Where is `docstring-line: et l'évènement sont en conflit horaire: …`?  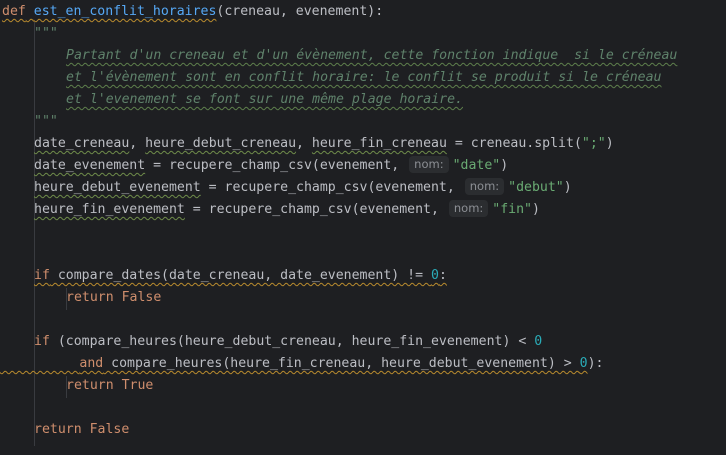
docstring-line: et l'évènement sont en conflit horaire: … is located at coordinates (364, 77).